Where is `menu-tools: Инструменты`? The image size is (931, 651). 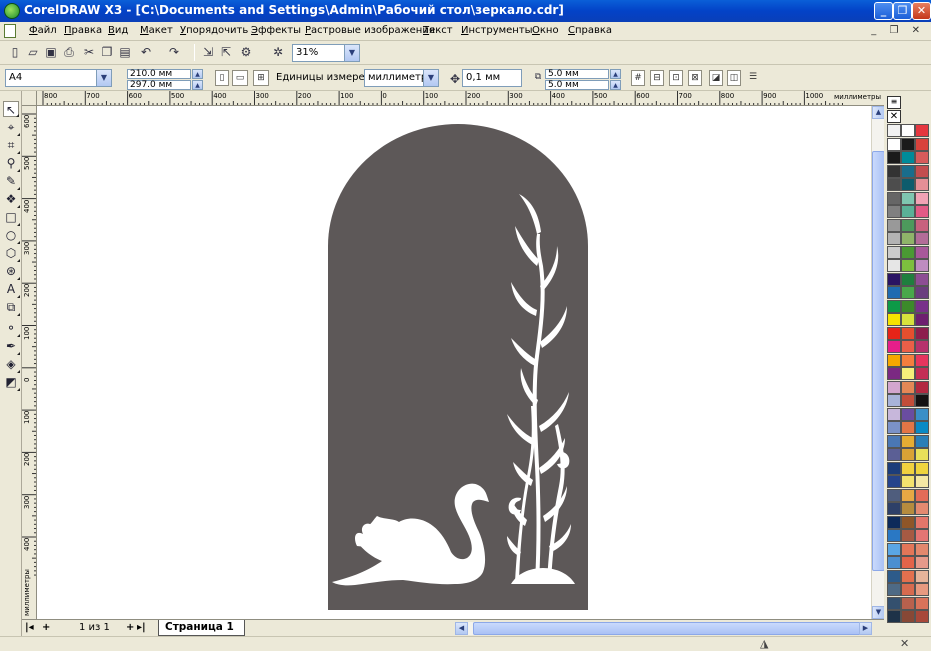 menu-tools: Инструменты is located at coordinates (497, 30).